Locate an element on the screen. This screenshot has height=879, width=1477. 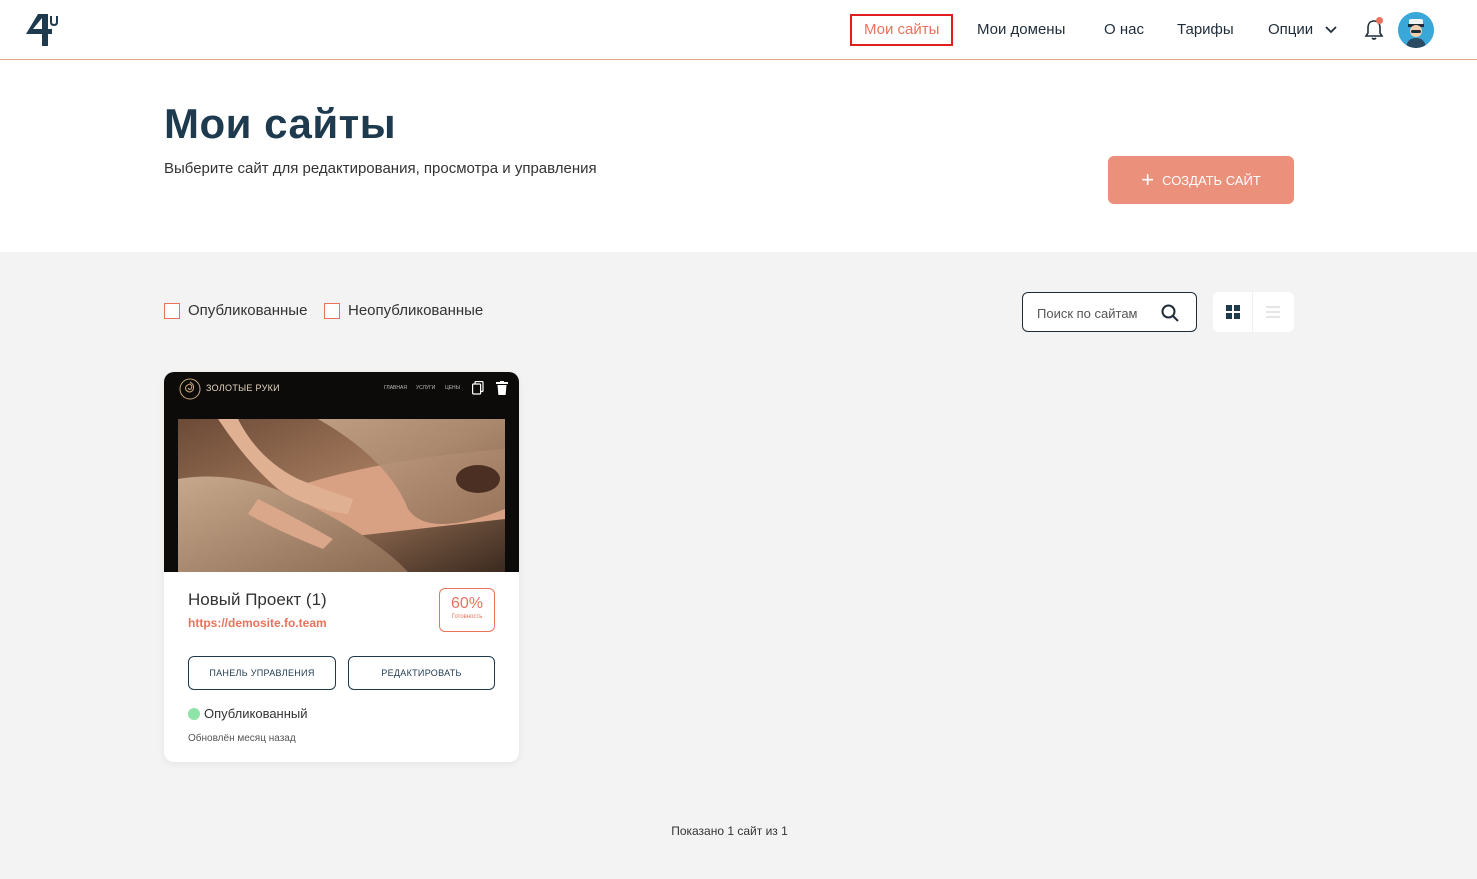
site-card: Золотые руки Главная Услуги Цены is located at coordinates (341, 567).